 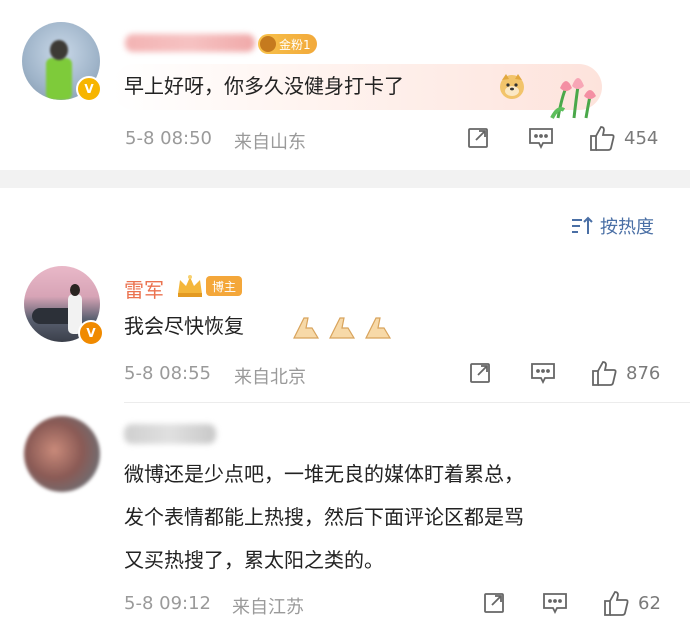 I want to click on sort-label: 按热度, so click(x=627, y=227).